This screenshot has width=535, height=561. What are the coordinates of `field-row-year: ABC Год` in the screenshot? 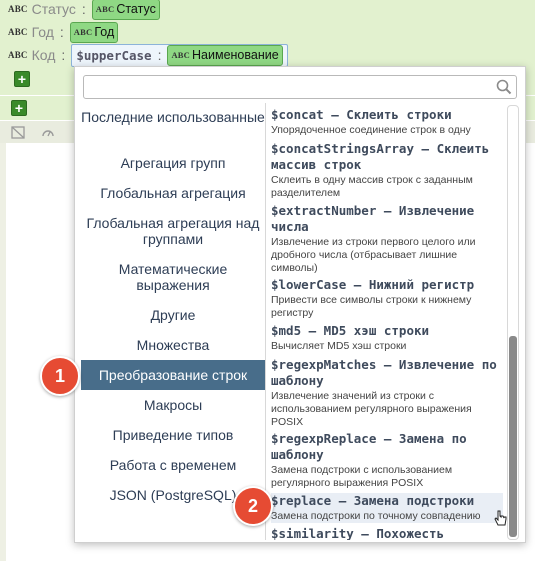 It's located at (63, 32).